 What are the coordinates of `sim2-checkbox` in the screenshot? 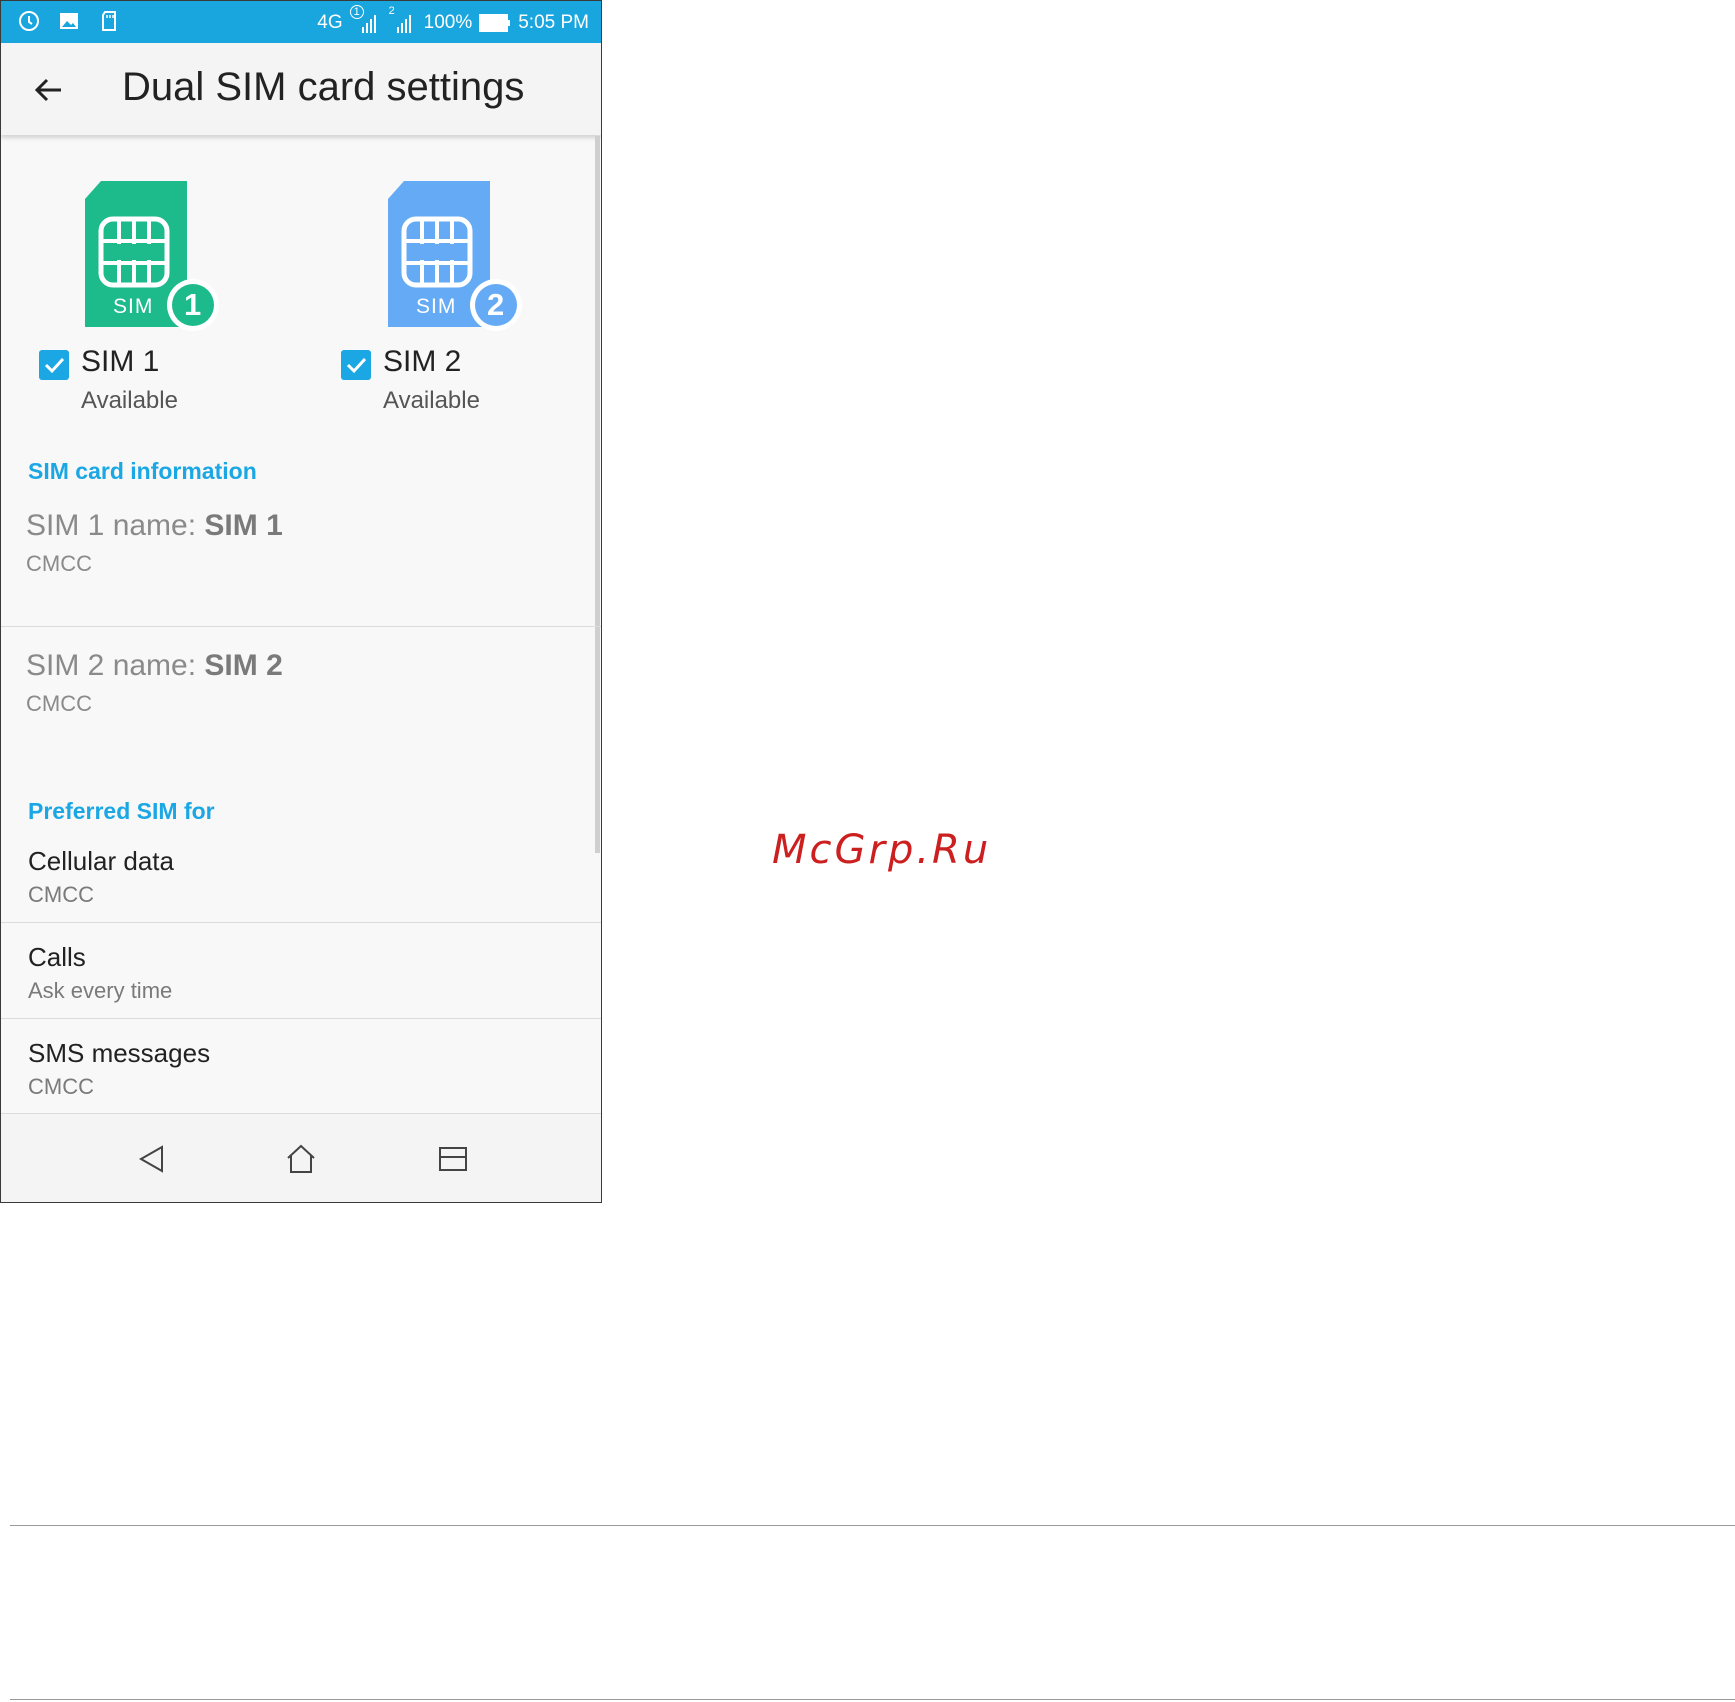 It's located at (356, 365).